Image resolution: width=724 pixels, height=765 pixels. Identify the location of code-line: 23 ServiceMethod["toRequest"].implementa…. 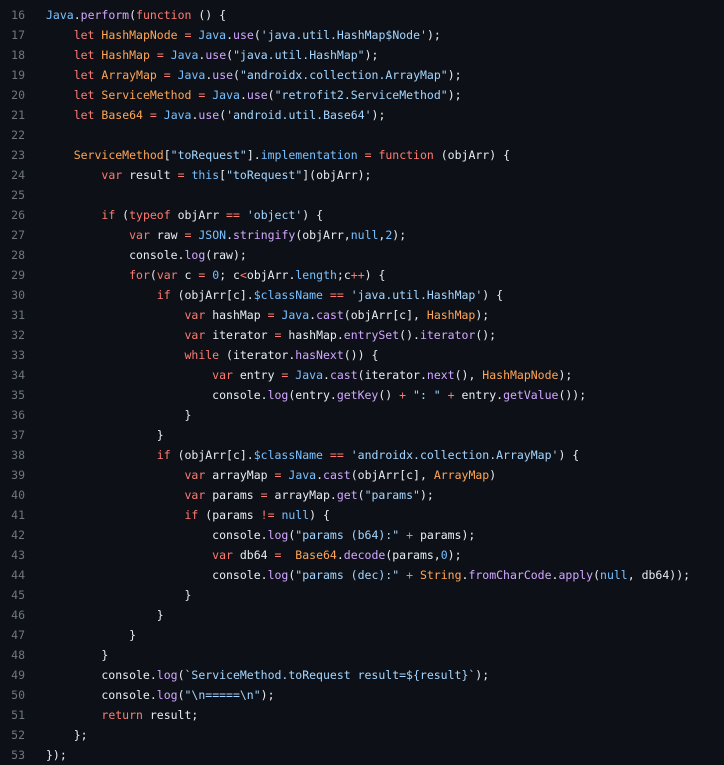
(362, 155).